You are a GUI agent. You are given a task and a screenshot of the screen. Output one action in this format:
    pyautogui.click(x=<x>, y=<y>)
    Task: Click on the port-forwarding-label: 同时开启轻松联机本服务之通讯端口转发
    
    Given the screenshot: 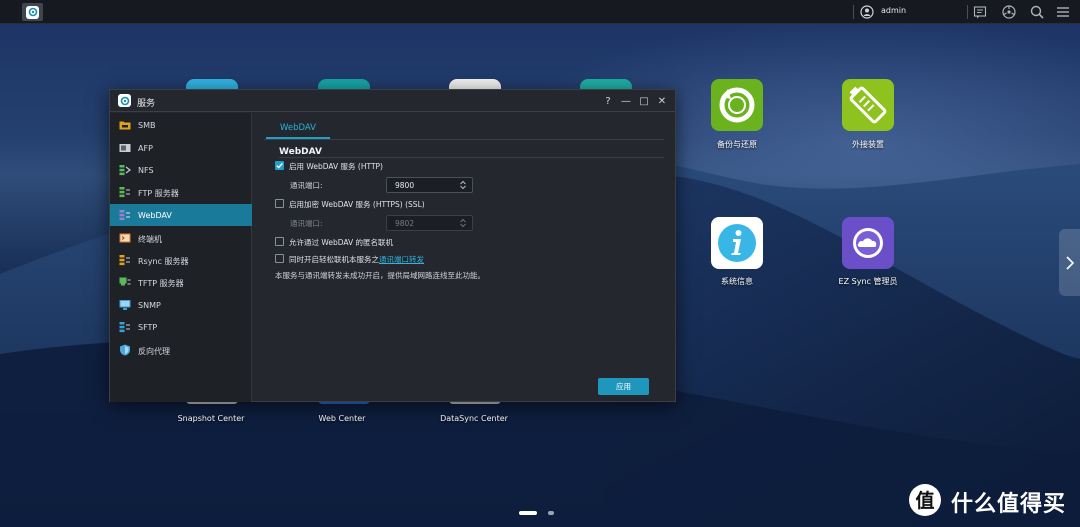 What is the action you would take?
    pyautogui.click(x=356, y=259)
    